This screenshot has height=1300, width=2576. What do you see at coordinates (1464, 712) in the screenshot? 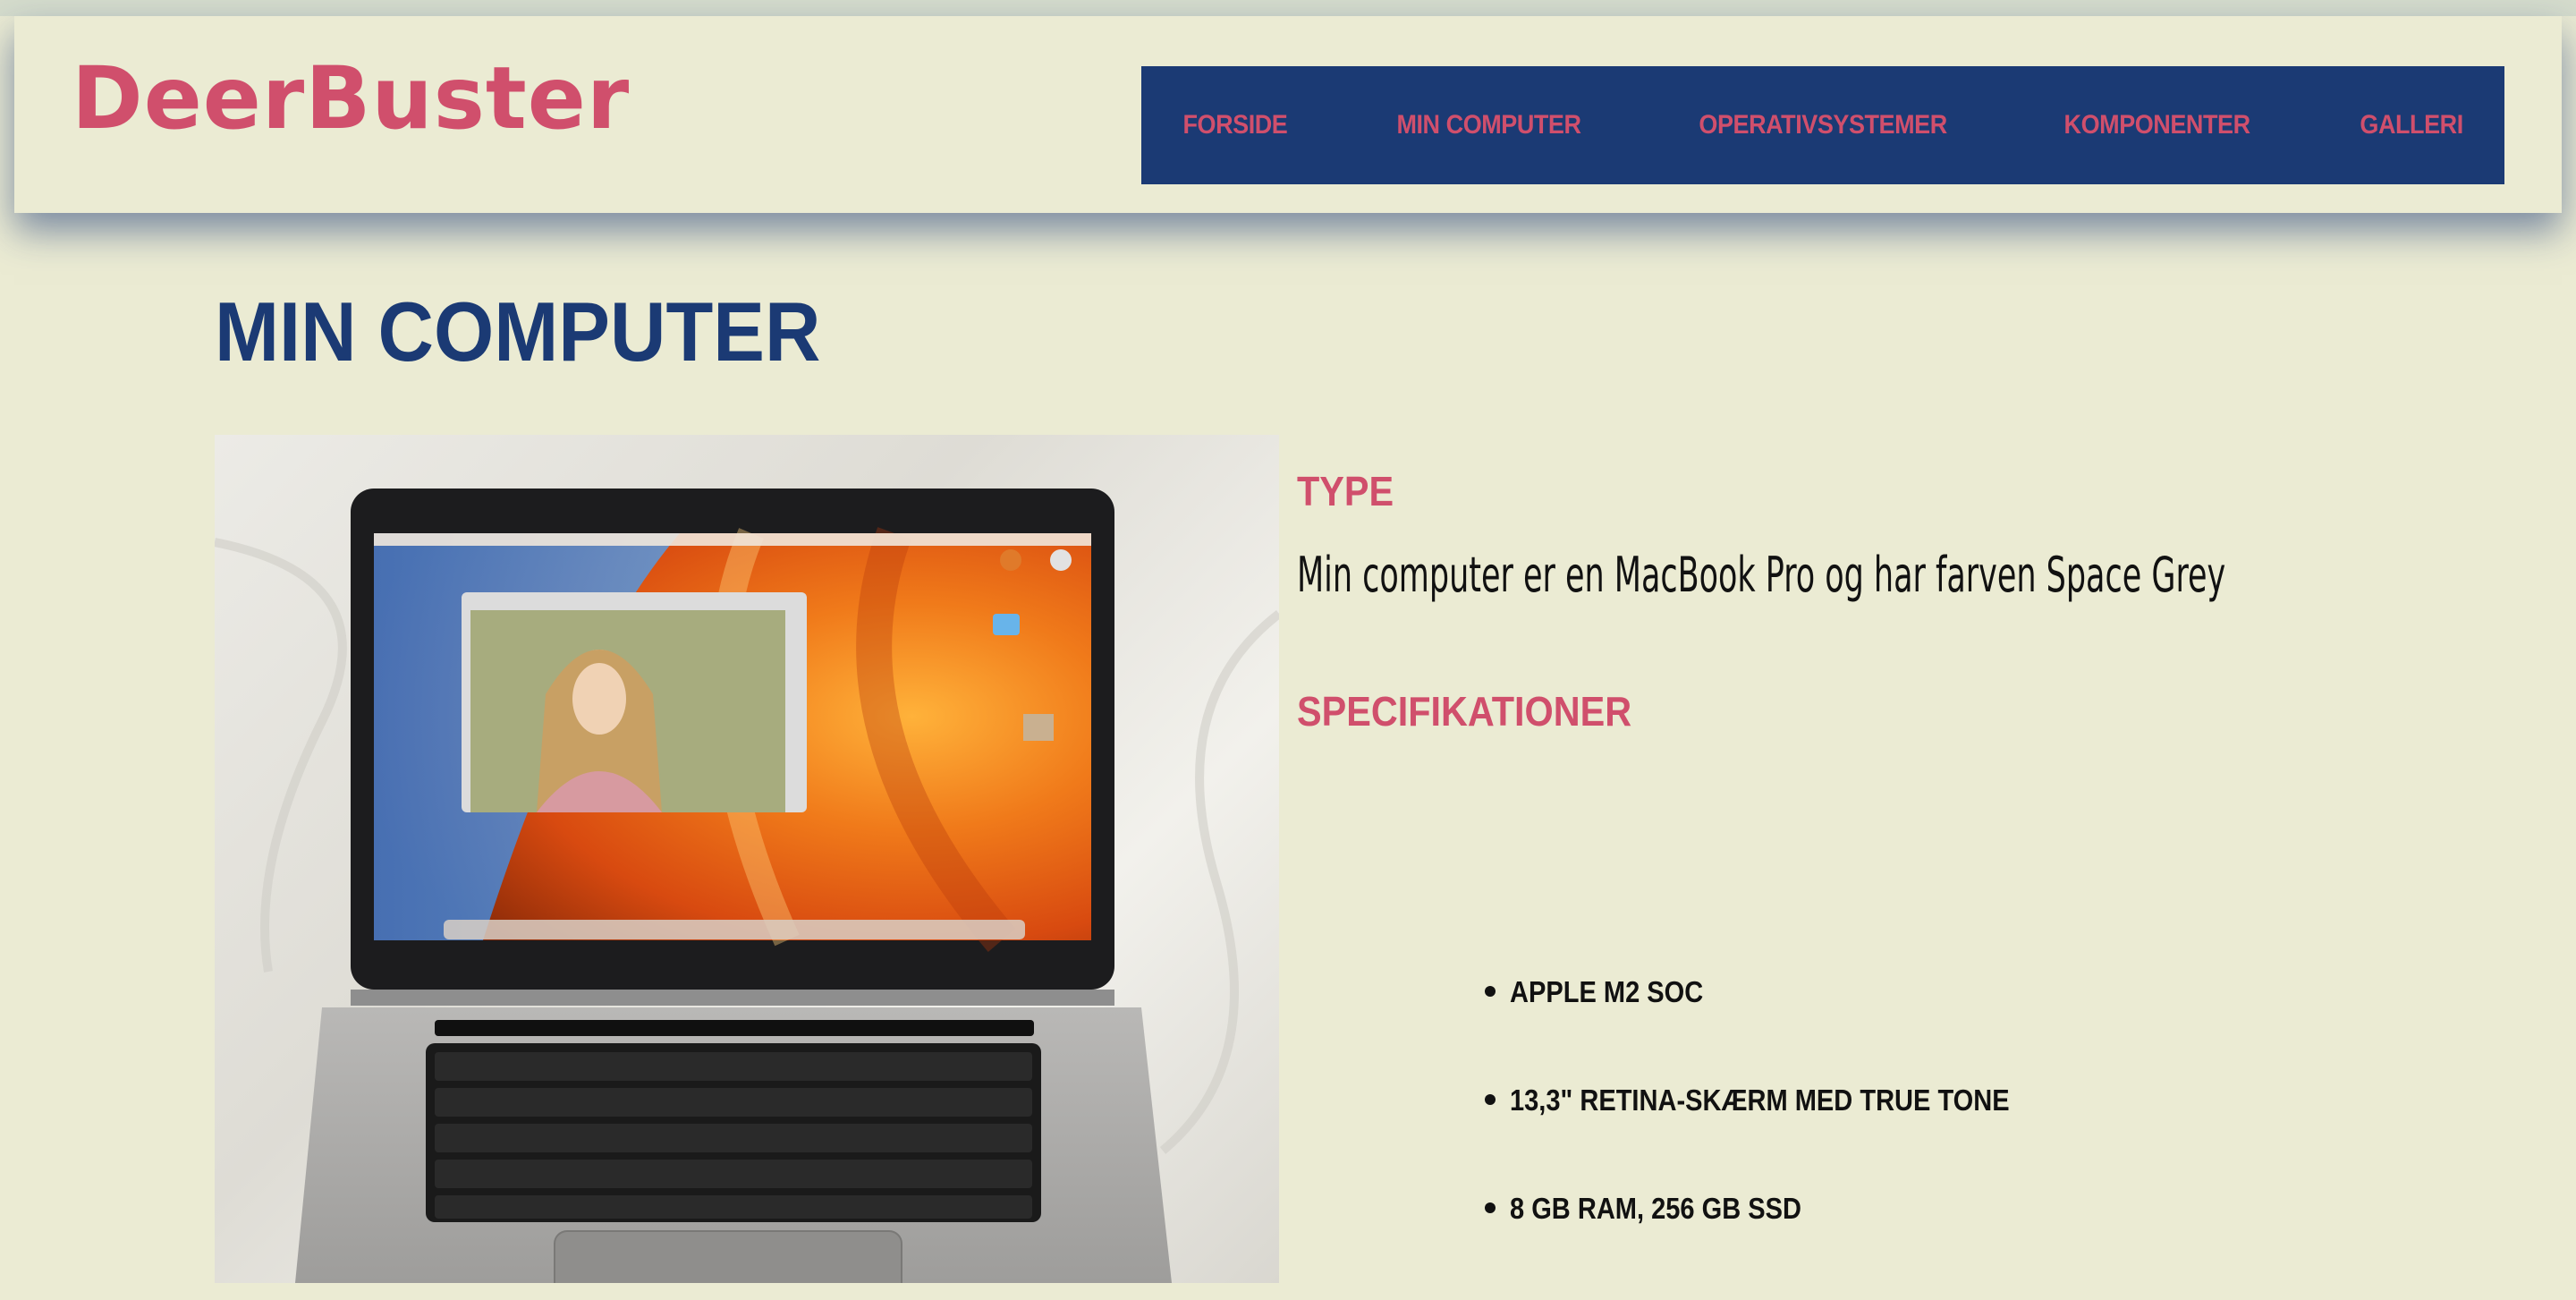
I see `specs-heading: SPECIFIKATIONER` at bounding box center [1464, 712].